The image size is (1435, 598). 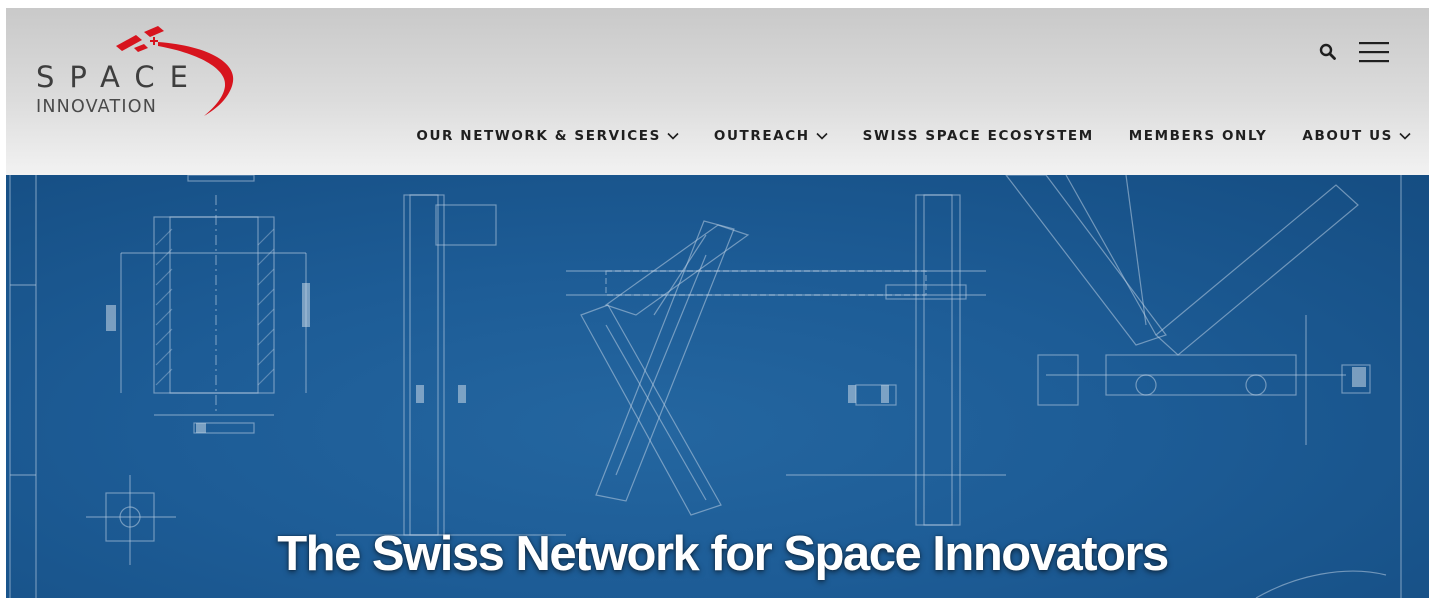 I want to click on nav-item-swiss-space-ecosystem: SWISS SPACE ECOSYSTEM, so click(x=978, y=136).